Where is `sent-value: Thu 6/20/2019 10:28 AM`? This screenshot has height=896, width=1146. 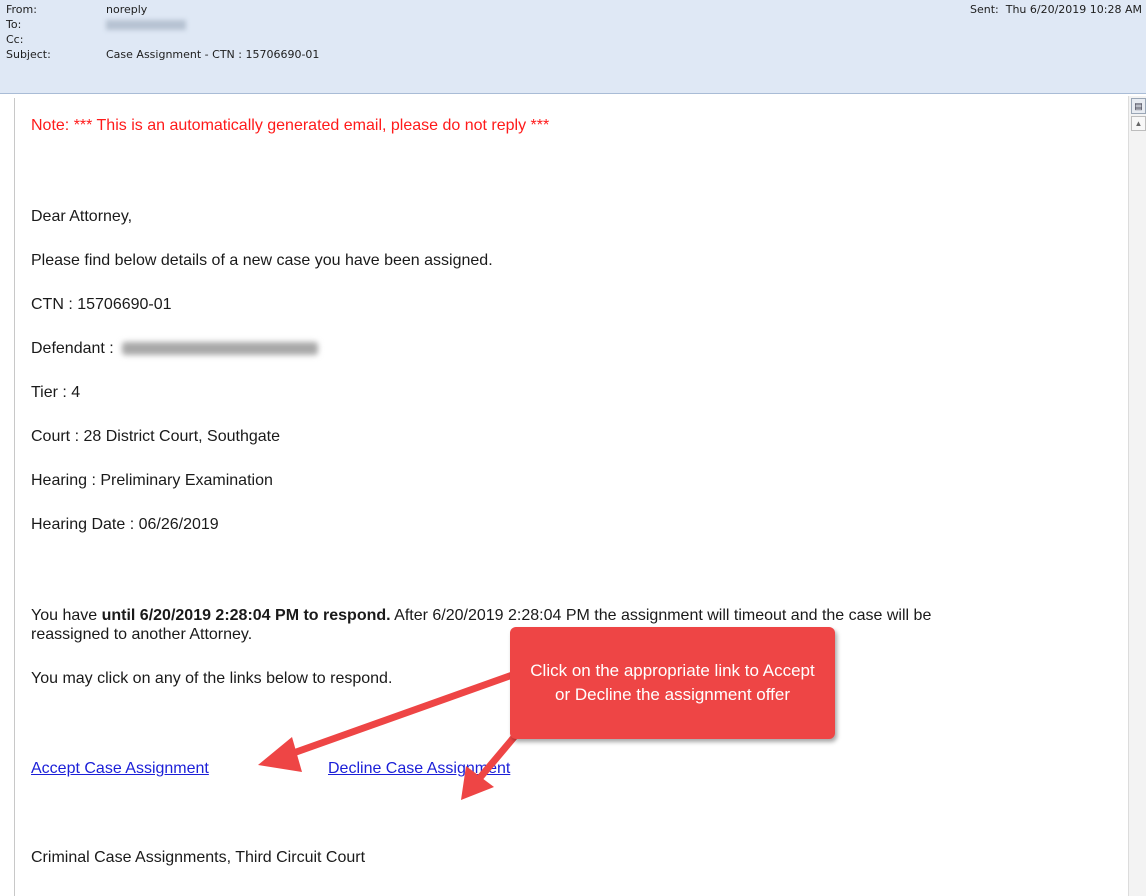
sent-value: Thu 6/20/2019 10:28 AM is located at coordinates (1073, 9).